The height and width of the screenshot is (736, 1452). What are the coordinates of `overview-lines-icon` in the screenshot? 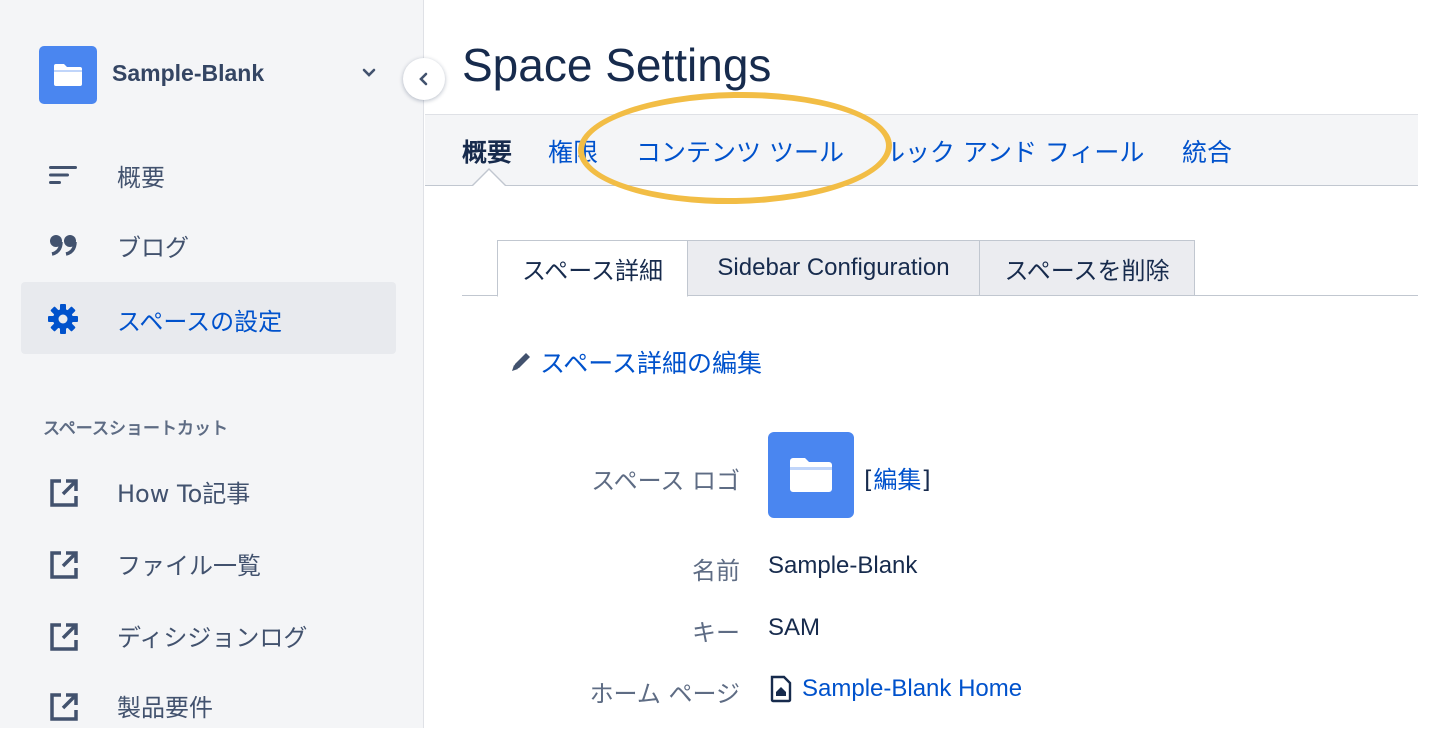 It's located at (63, 175).